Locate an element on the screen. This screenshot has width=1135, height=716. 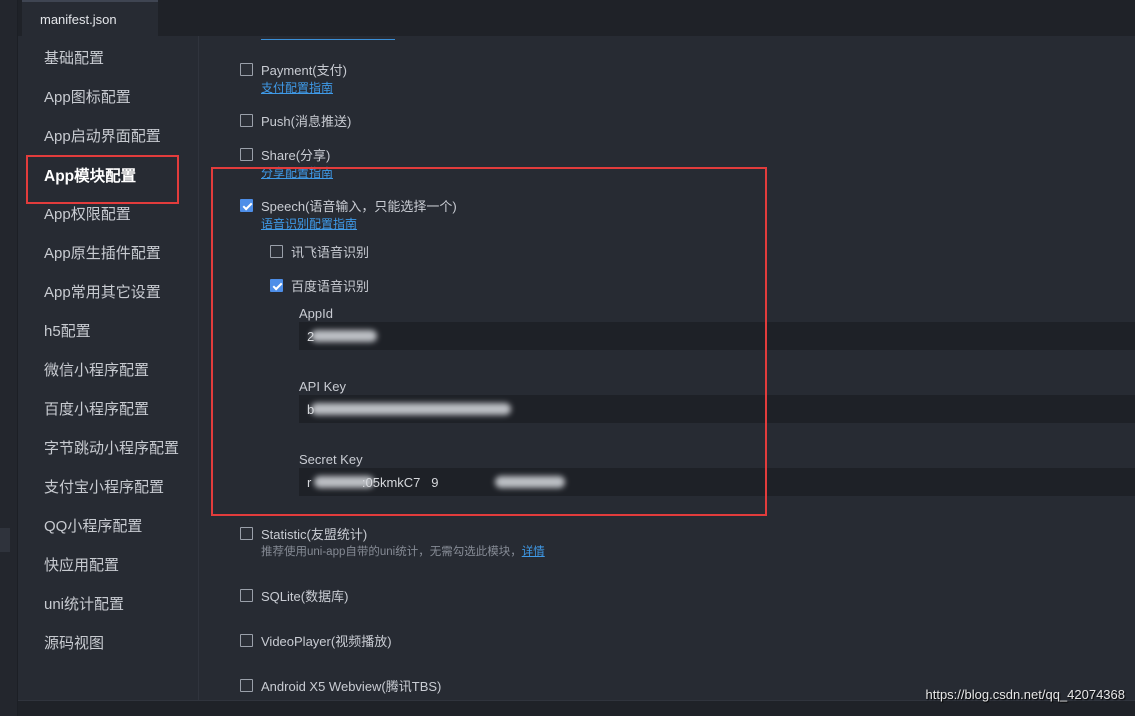
watermark: https://blog.csdn.net/qq_42074368 is located at coordinates (1025, 694).